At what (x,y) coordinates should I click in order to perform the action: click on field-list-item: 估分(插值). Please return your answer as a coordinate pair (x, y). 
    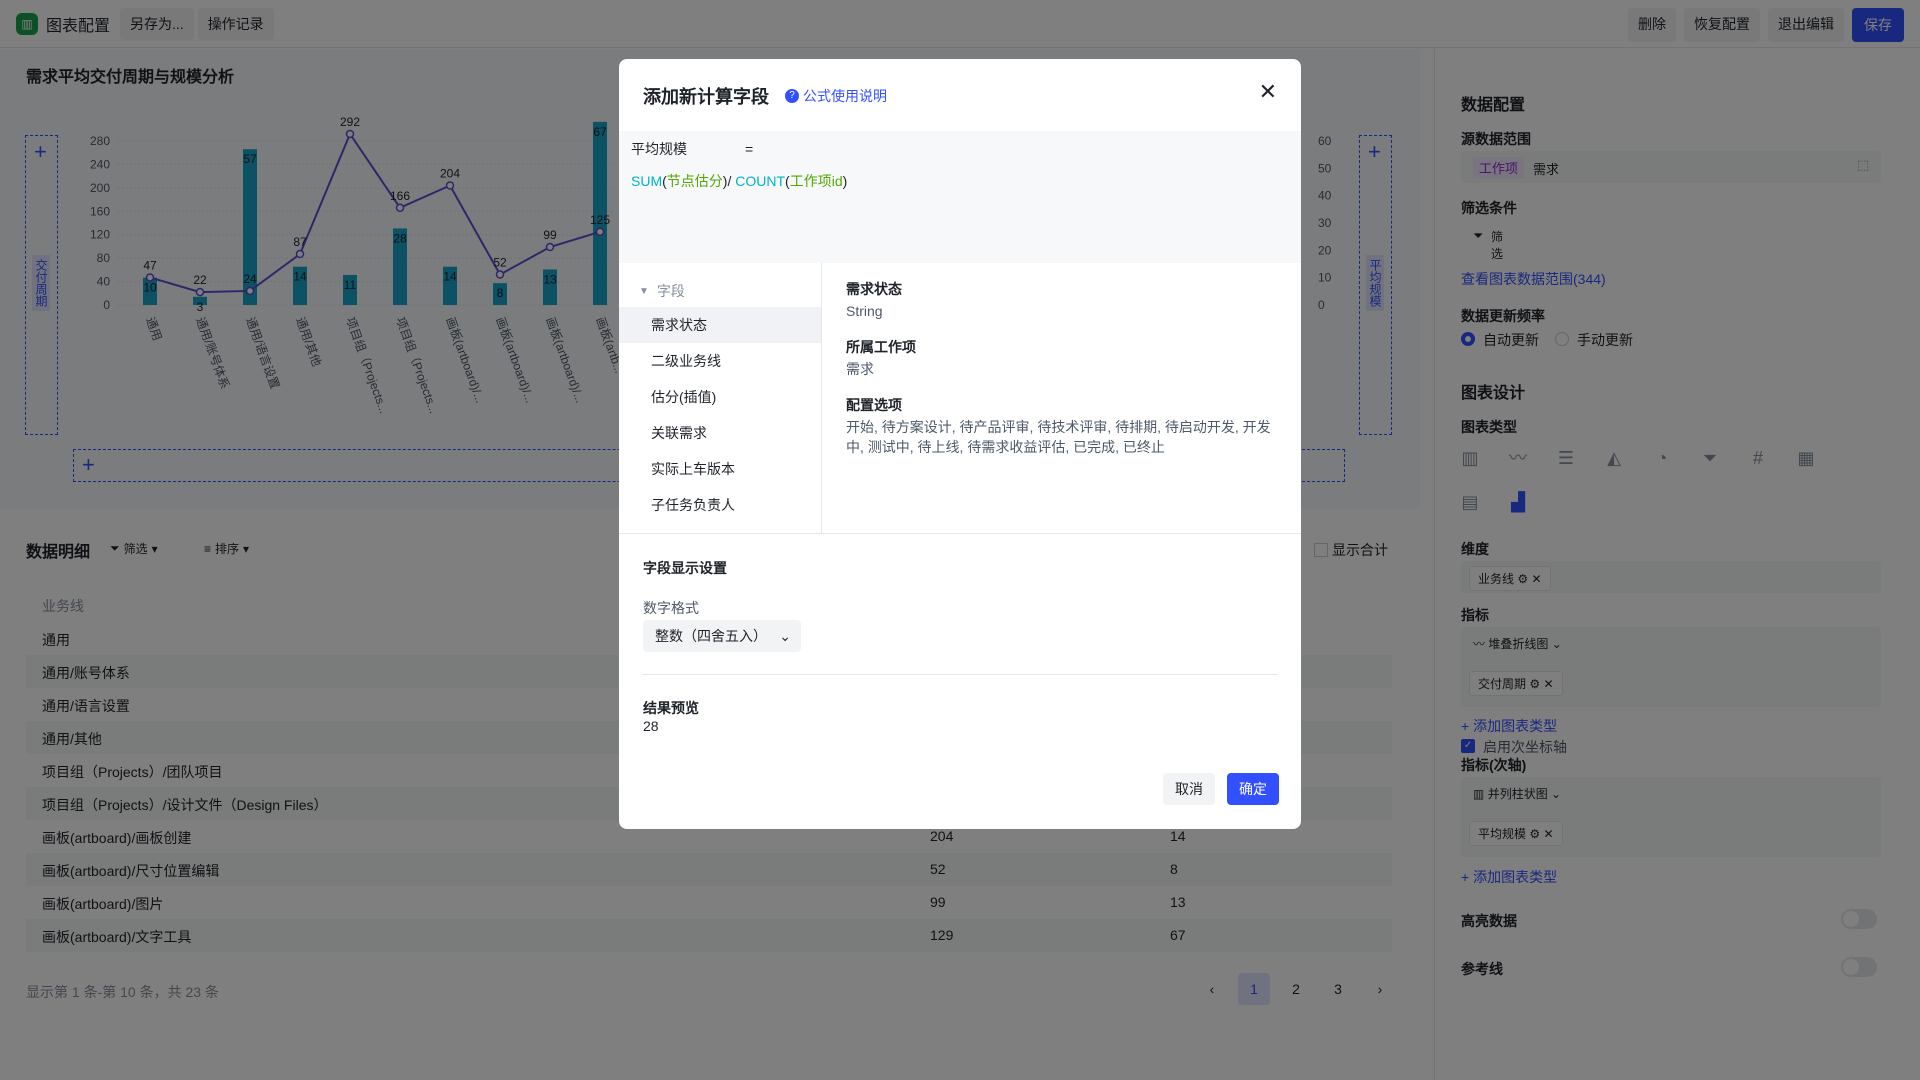
    Looking at the image, I should click on (720, 397).